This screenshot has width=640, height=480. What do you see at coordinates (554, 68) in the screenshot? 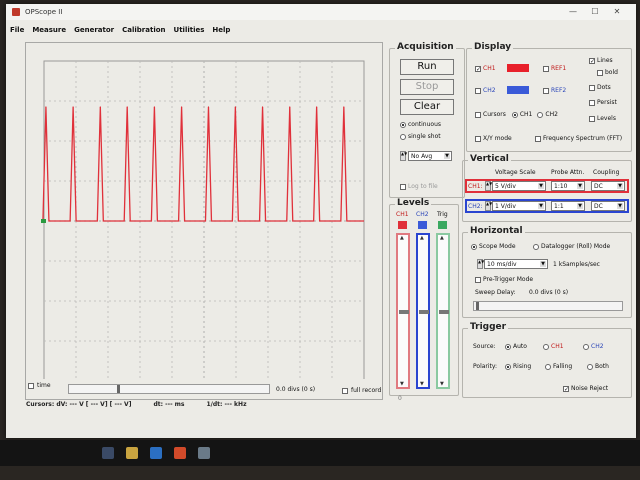
I see `display-ref1-option: REF1` at bounding box center [554, 68].